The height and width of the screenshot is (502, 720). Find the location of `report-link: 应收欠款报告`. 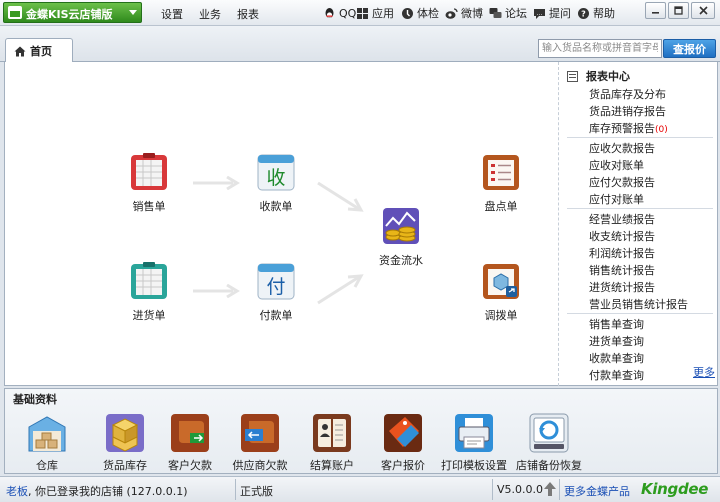

report-link: 应收欠款报告 is located at coordinates (622, 148).